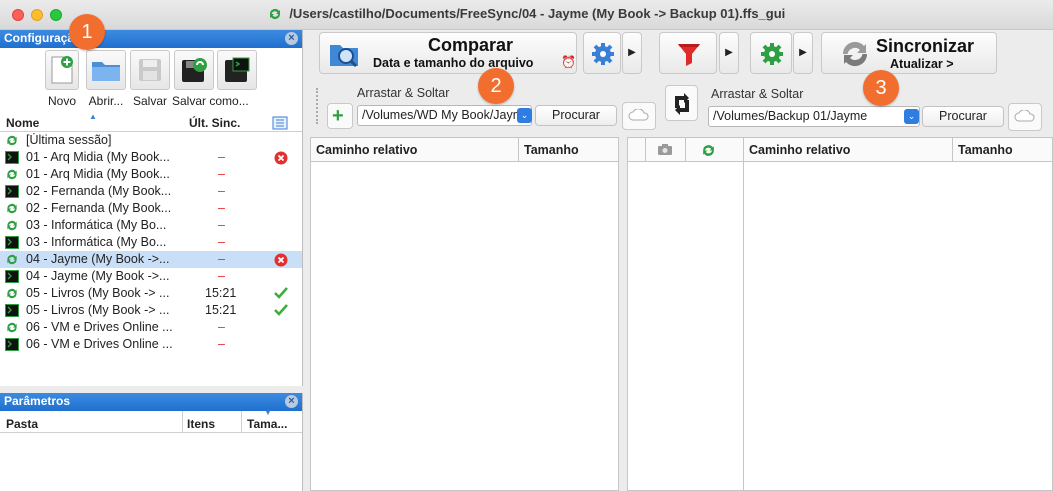  I want to click on new-config-button: Novo, so click(62, 79).